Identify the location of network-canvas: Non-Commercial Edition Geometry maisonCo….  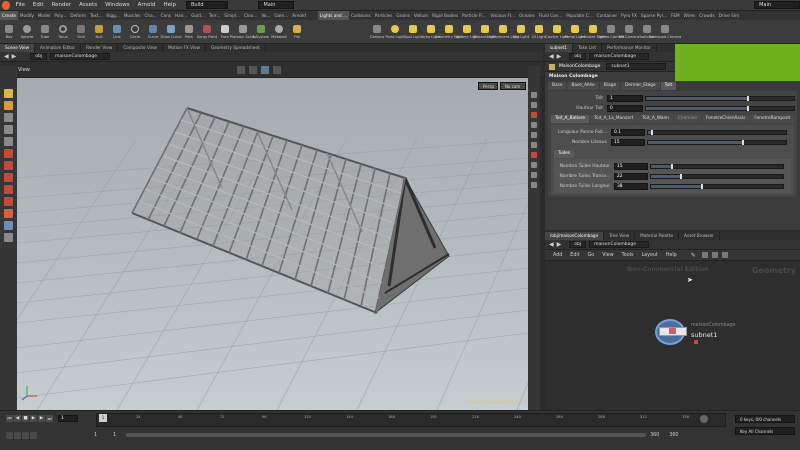
(672, 336).